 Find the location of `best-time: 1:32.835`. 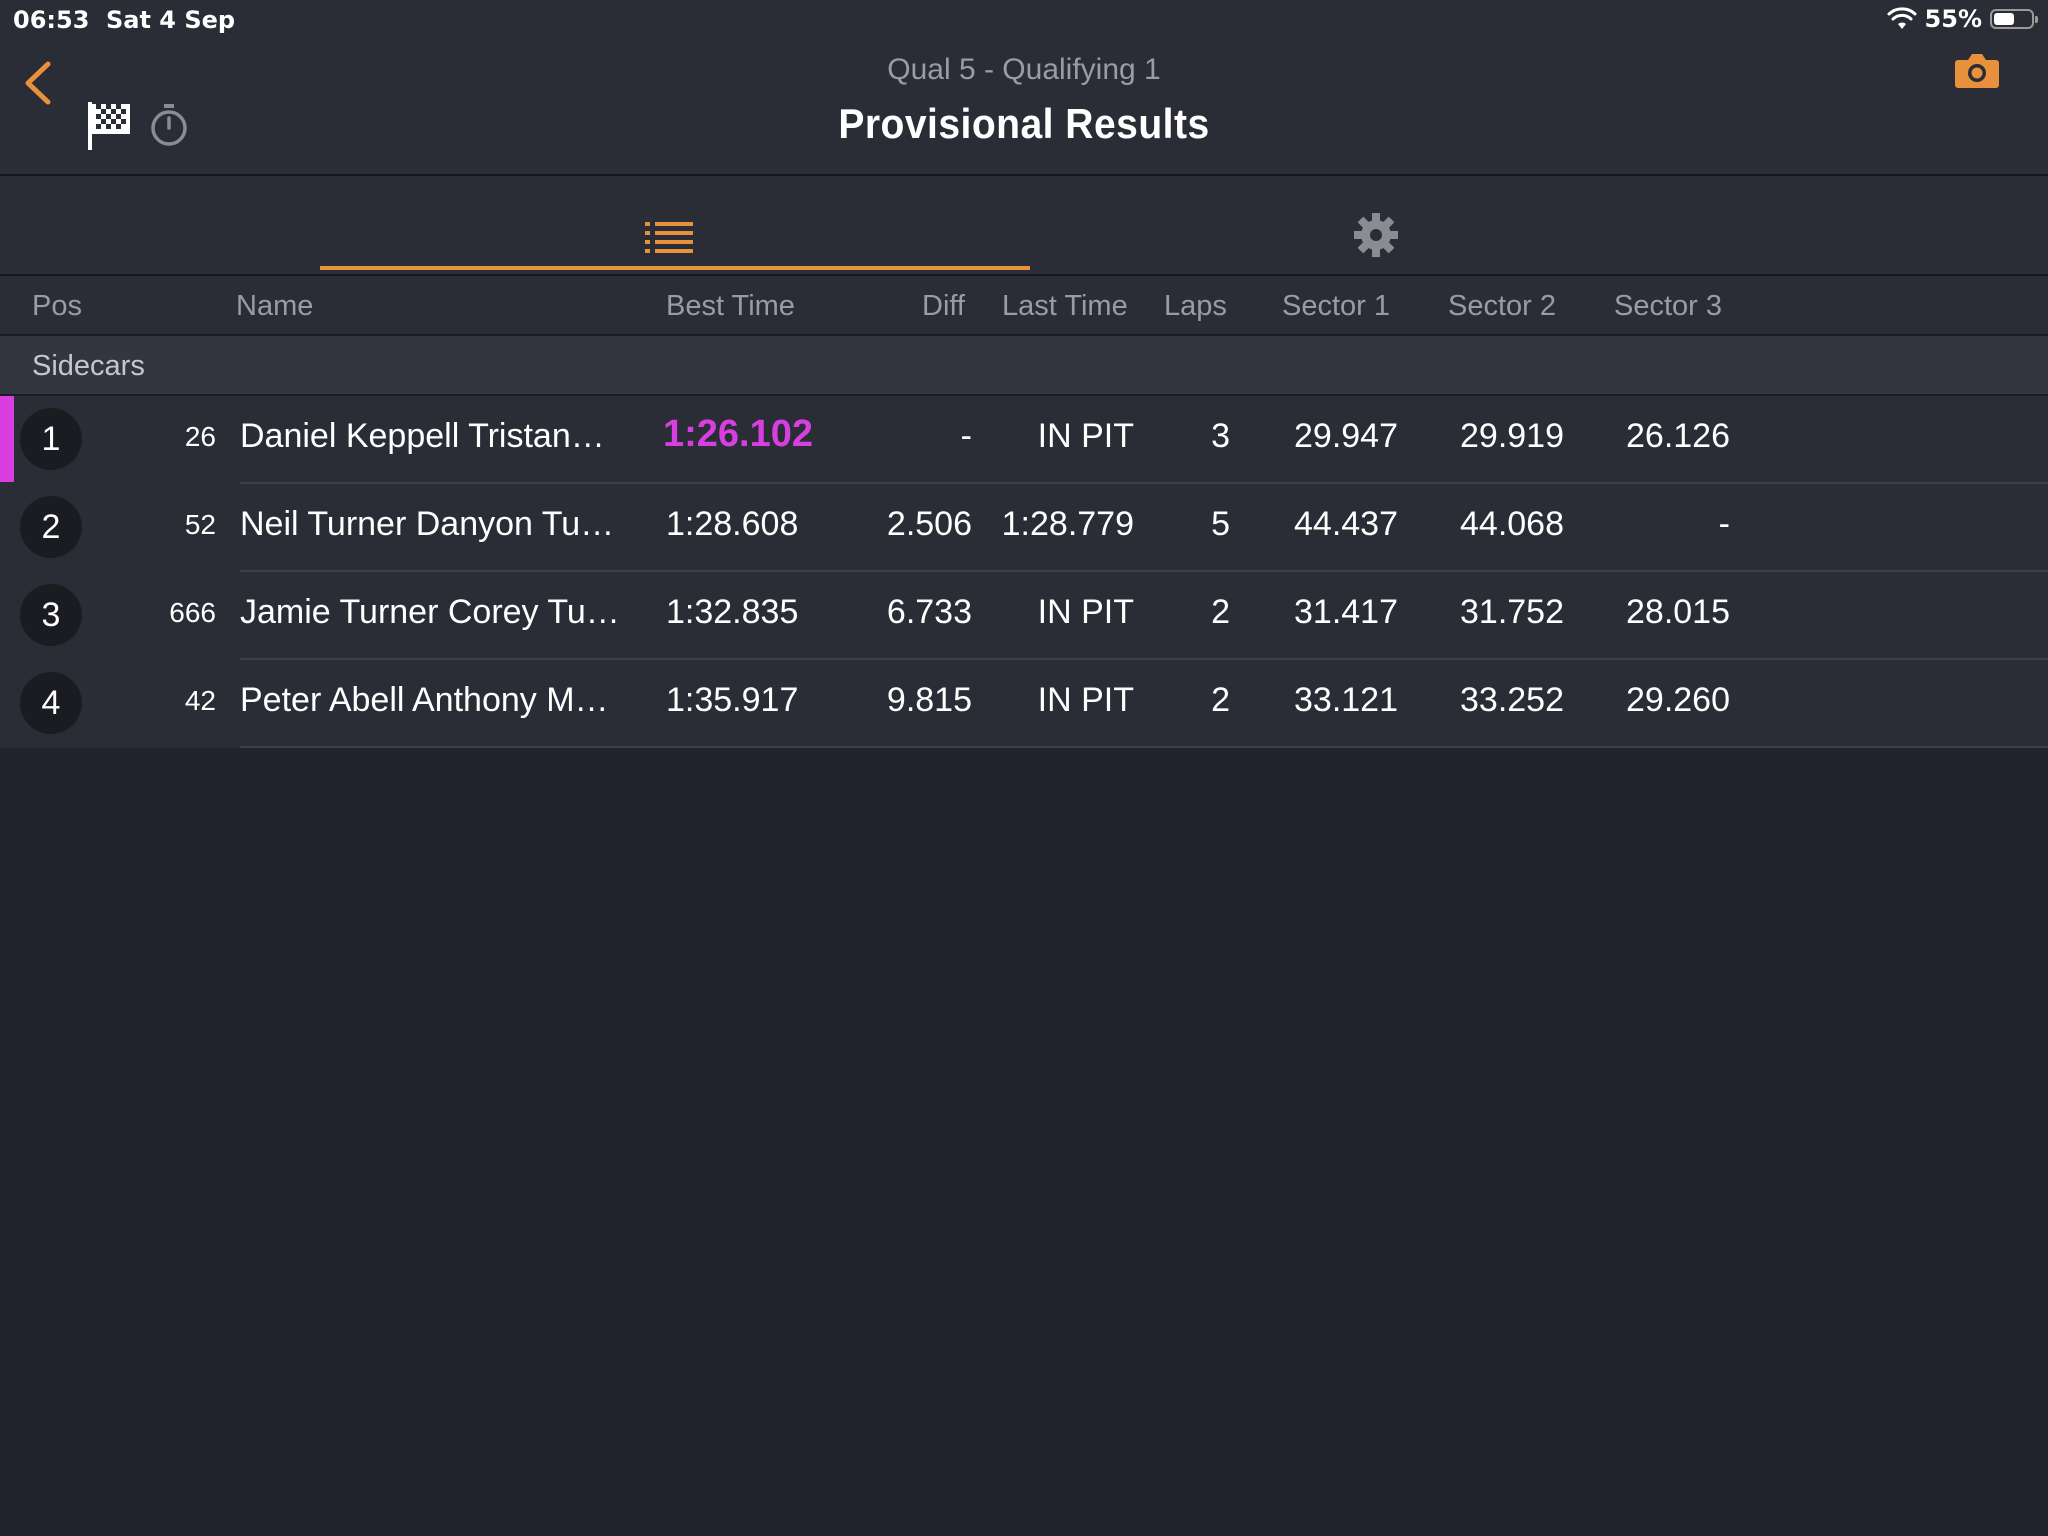

best-time: 1:32.835 is located at coordinates (732, 612).